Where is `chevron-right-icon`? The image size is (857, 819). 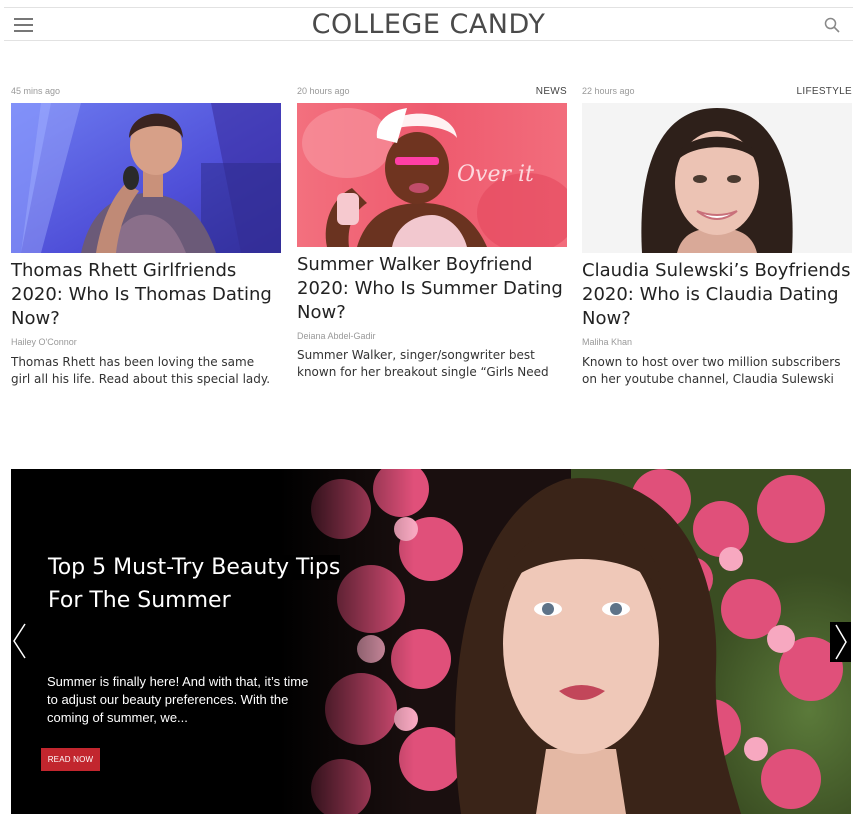
chevron-right-icon is located at coordinates (840, 642).